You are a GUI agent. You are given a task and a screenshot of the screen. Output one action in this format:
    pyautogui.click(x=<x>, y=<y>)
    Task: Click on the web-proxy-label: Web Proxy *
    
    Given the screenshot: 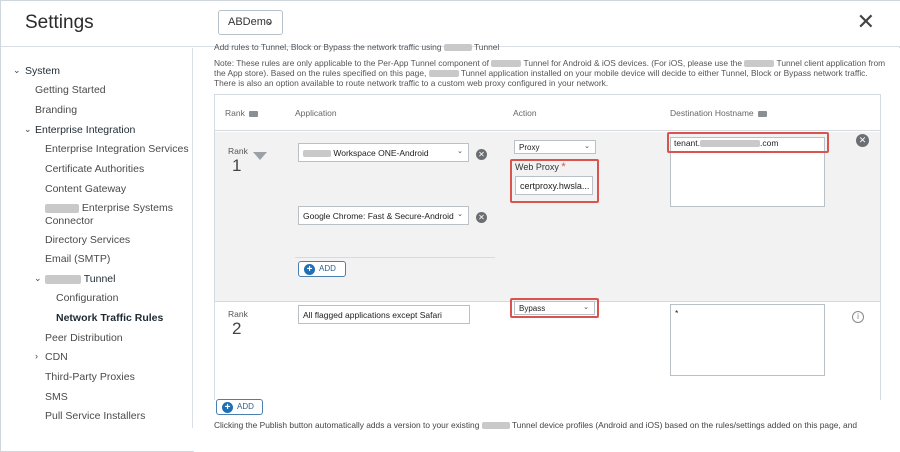 What is the action you would take?
    pyautogui.click(x=540, y=167)
    